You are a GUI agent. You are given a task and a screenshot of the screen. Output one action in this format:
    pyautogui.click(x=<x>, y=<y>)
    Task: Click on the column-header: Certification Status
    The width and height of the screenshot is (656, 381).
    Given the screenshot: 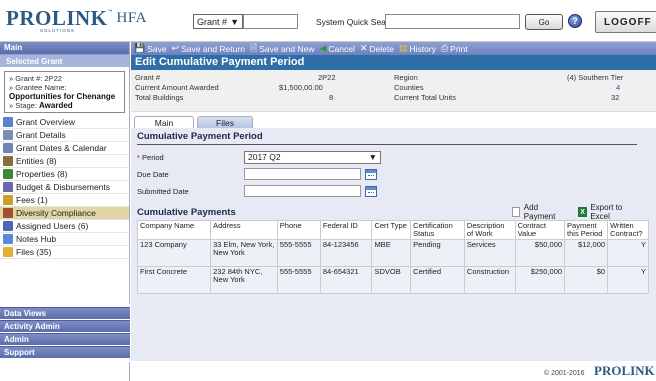 What is the action you would take?
    pyautogui.click(x=437, y=230)
    